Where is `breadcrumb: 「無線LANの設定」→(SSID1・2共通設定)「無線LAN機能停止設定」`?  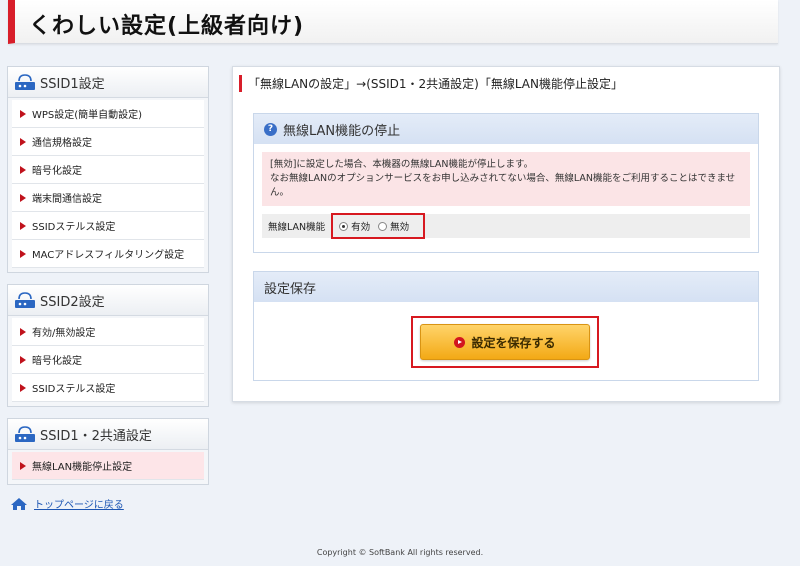 breadcrumb: 「無線LANの設定」→(SSID1・2共通設定)「無線LAN機能停止設定」 is located at coordinates (431, 83).